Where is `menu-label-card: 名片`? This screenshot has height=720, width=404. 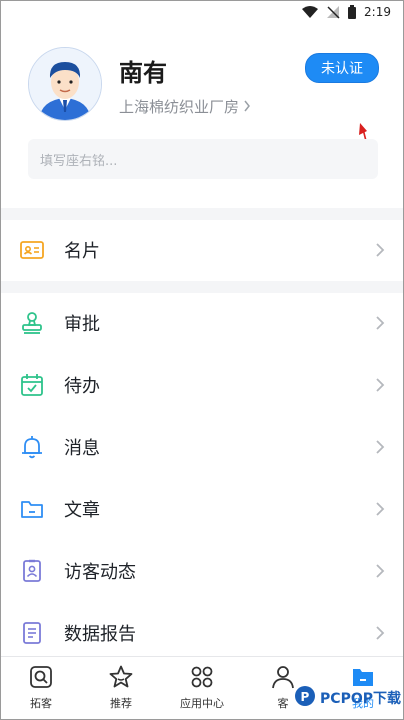 menu-label-card: 名片 is located at coordinates (82, 251).